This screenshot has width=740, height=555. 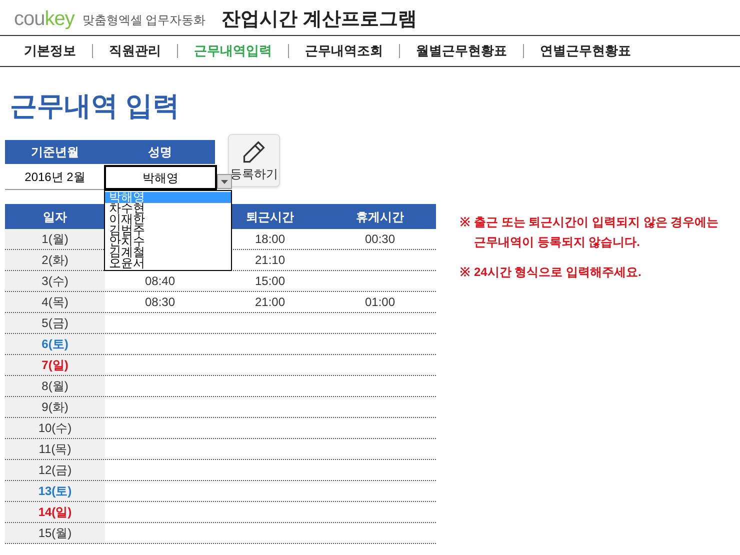 I want to click on time-cell-text: 21:00, so click(x=270, y=302).